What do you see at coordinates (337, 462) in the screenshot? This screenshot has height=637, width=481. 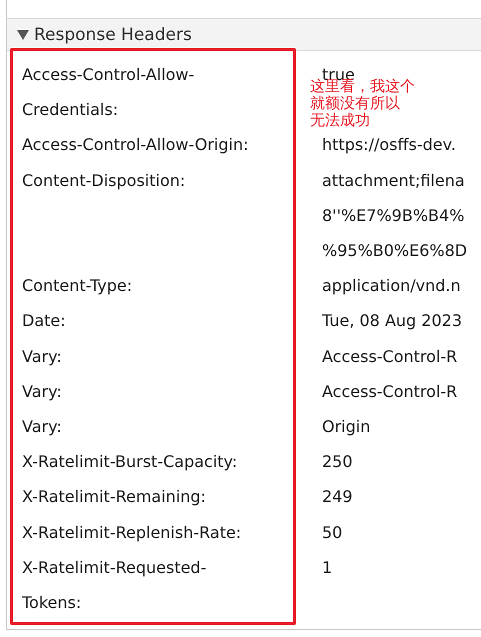 I see `header-value: 250` at bounding box center [337, 462].